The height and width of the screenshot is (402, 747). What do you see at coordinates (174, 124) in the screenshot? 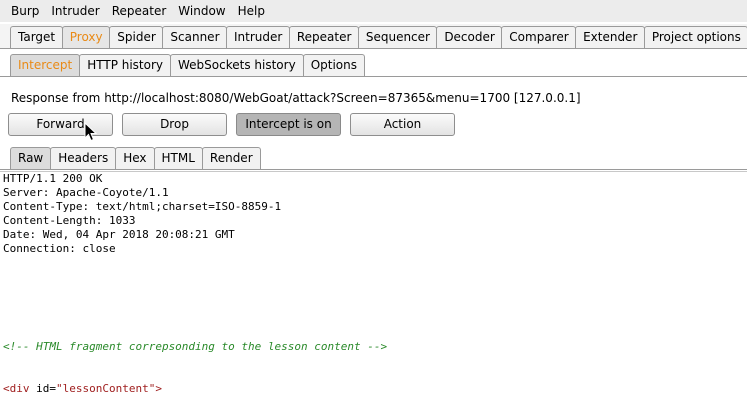
I see `drop-button: Drop` at bounding box center [174, 124].